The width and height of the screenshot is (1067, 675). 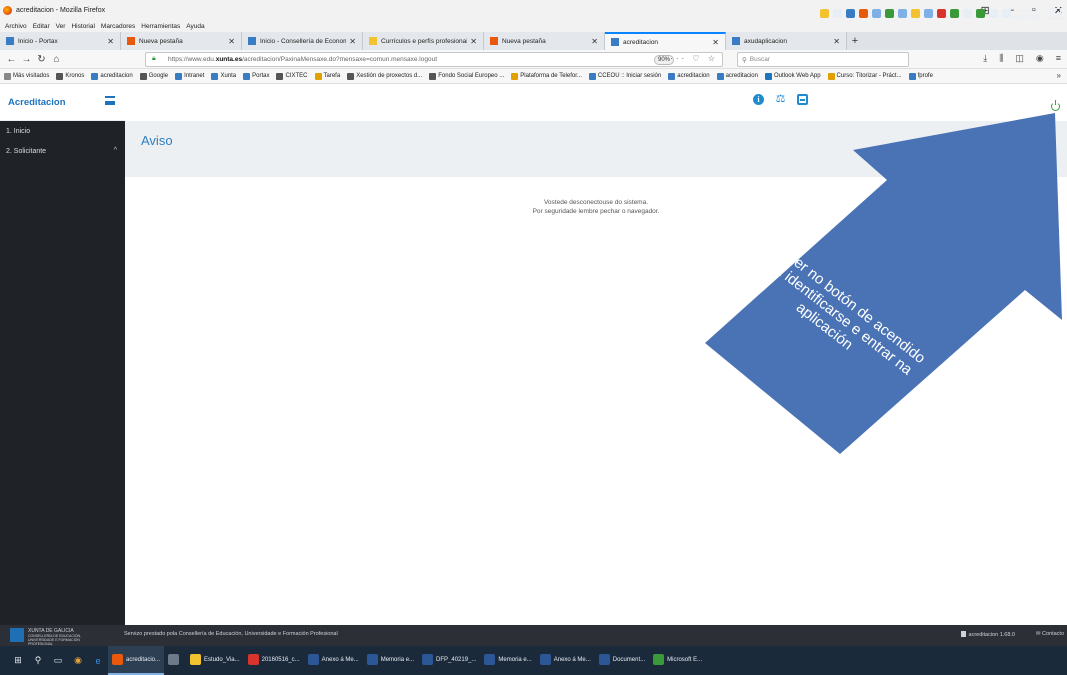 What do you see at coordinates (1058, 58) in the screenshot?
I see `menu-icon: ≡` at bounding box center [1058, 58].